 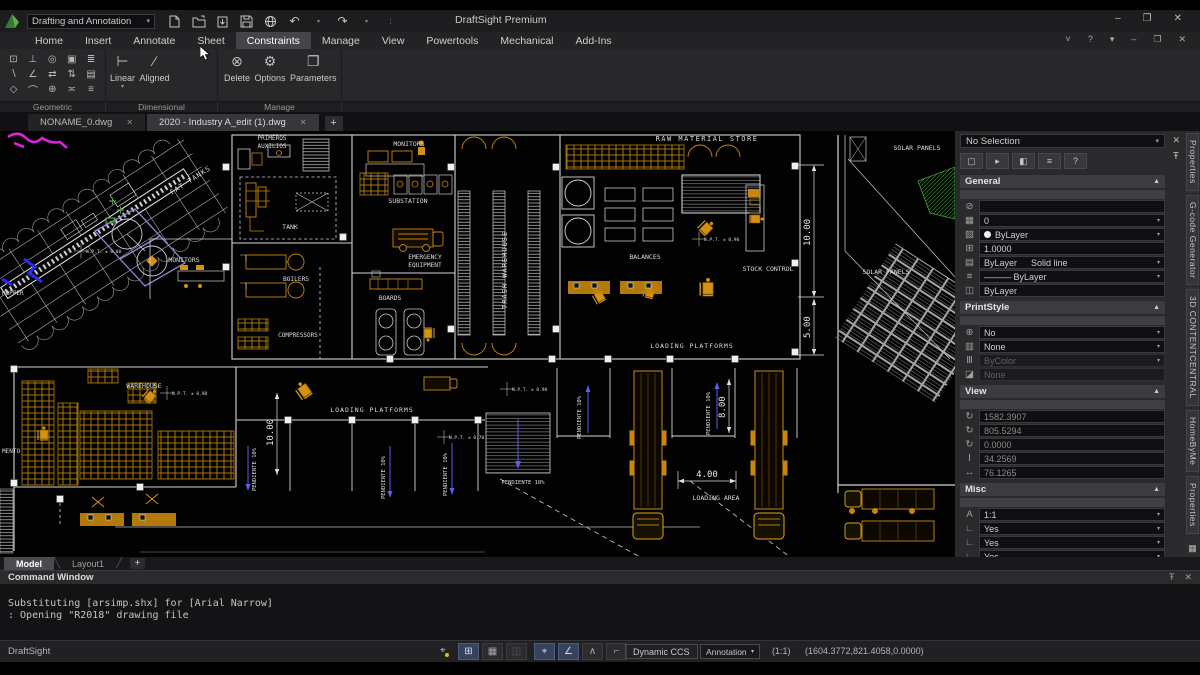 What do you see at coordinates (1172, 577) in the screenshot?
I see `command-pin-icon: Ŧ` at bounding box center [1172, 577].